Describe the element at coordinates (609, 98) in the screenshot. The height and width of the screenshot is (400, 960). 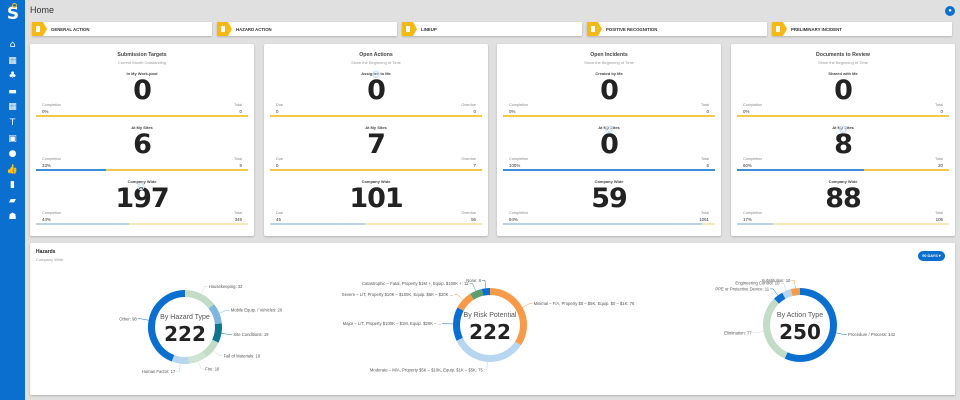
I see `stat-section: Created by Me 0 Completion 0% Total 0` at that location.